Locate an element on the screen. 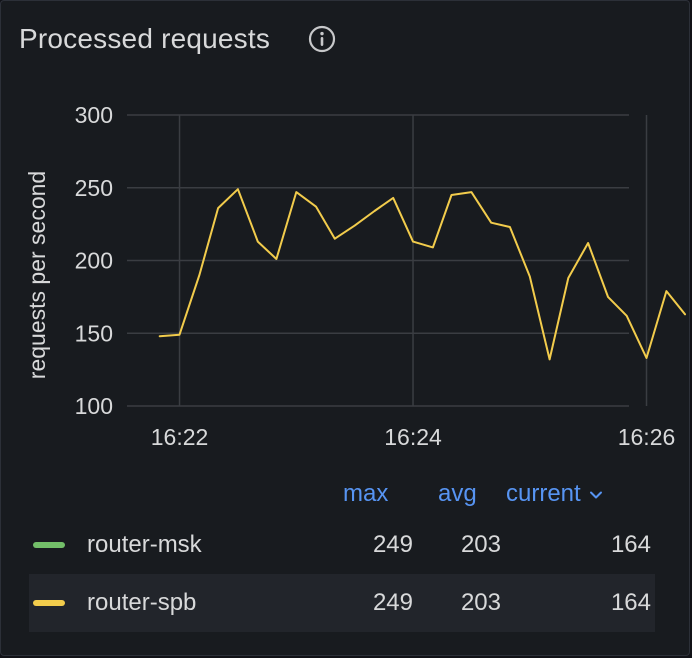 The height and width of the screenshot is (658, 692). legend-series-name: router-msk is located at coordinates (144, 544).